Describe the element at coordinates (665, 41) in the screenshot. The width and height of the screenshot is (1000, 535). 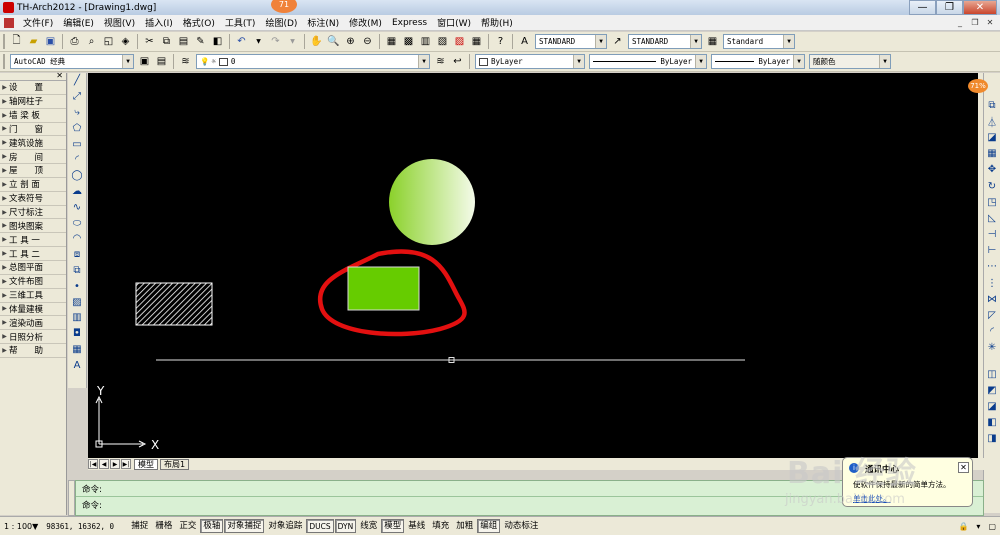
I see `dim-style-select: STANDARD ▼` at that location.